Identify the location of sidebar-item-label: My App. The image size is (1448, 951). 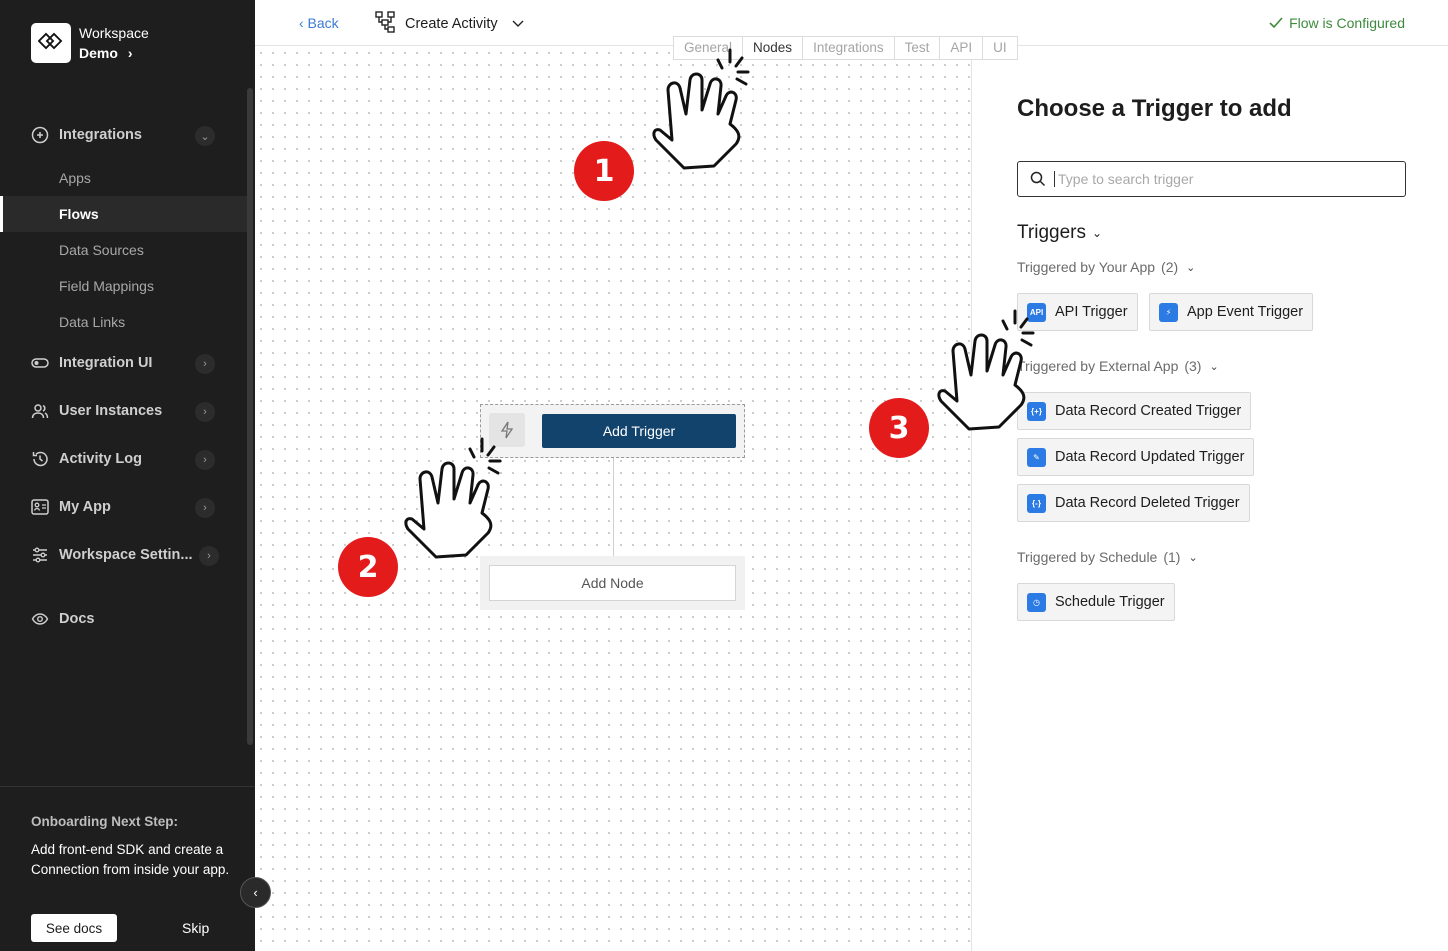
(85, 507).